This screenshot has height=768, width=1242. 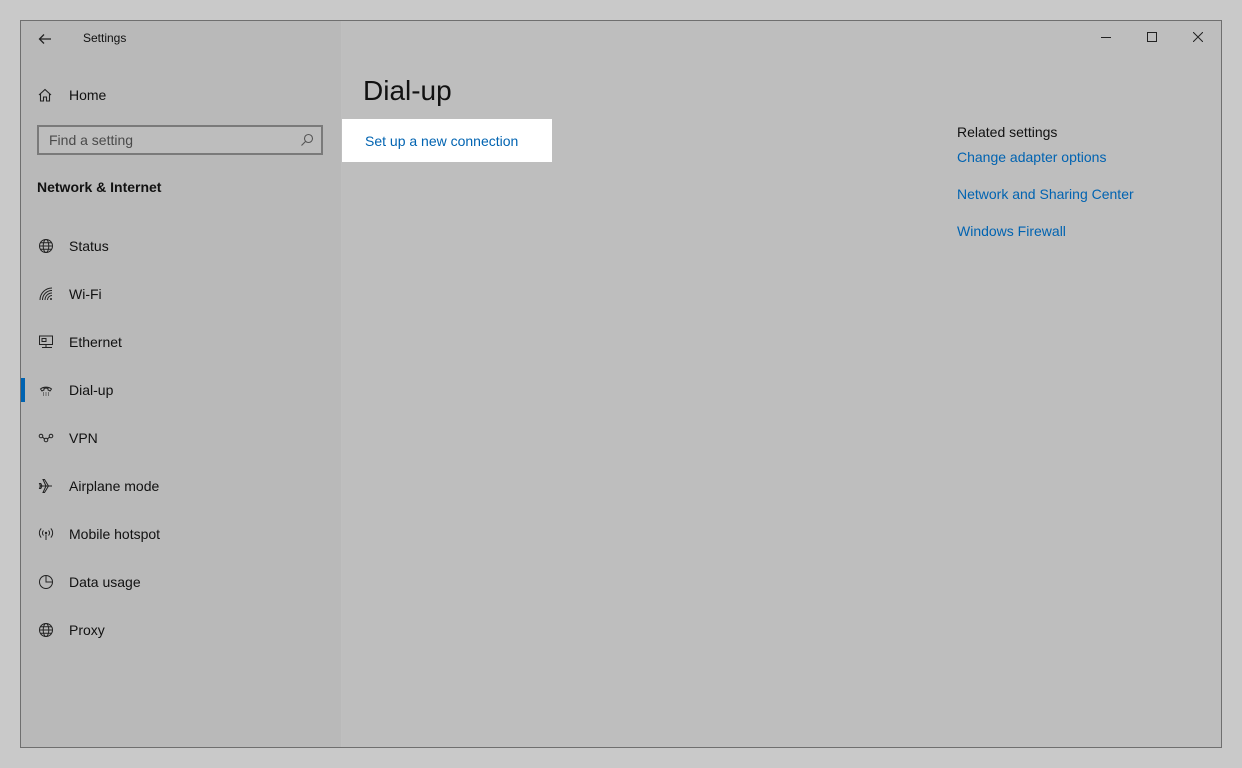 I want to click on sidebar-item-wifi: Wi-Fi, so click(x=181, y=294).